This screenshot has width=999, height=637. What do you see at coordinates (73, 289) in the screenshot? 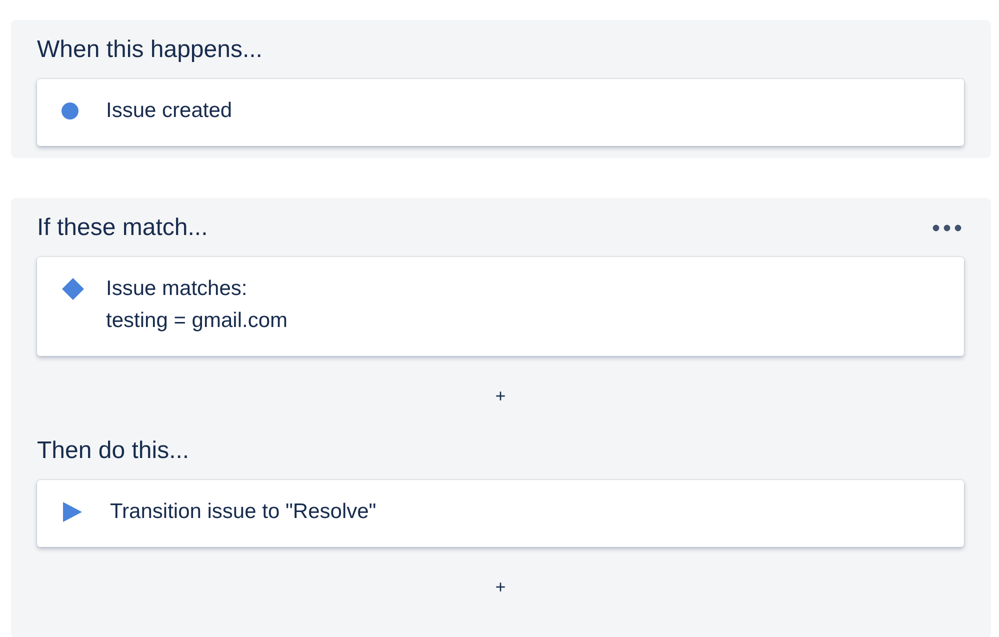
I see `diamond-icon` at bounding box center [73, 289].